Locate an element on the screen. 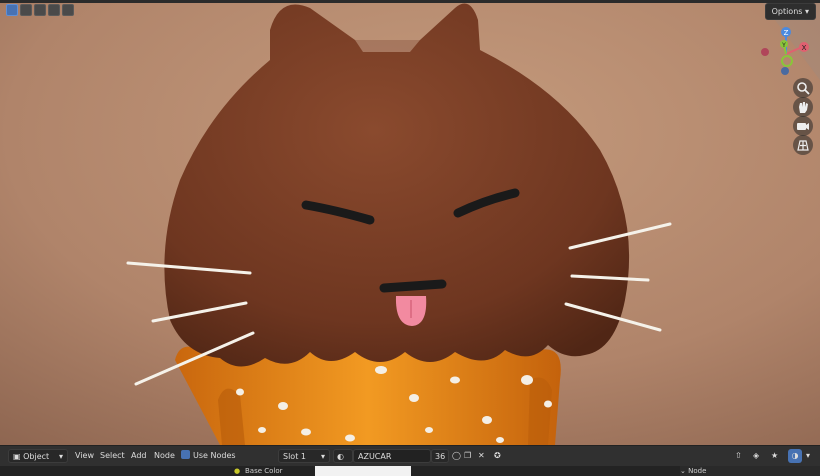  svg-text: X is located at coordinates (804, 48).